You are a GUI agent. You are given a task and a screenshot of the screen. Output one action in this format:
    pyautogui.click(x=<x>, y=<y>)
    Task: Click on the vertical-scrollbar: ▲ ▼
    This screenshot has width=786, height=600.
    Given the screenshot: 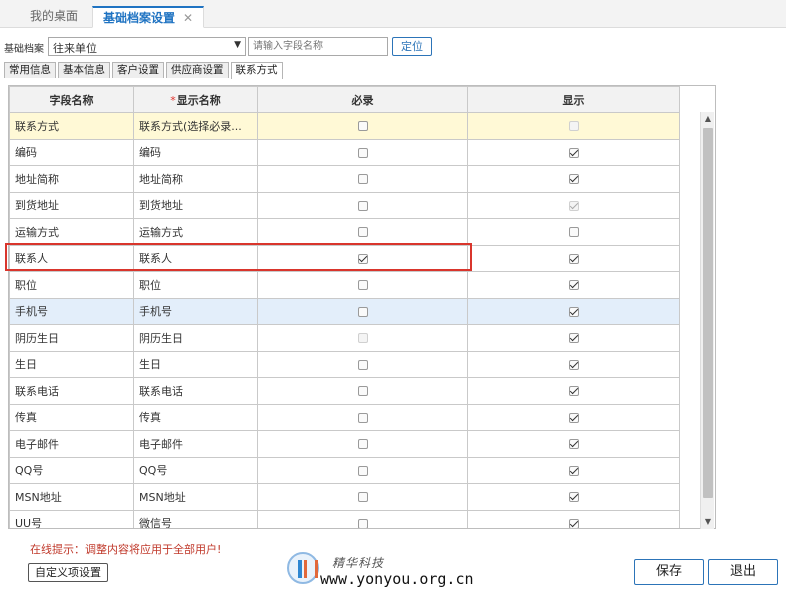 What is the action you would take?
    pyautogui.click(x=707, y=320)
    